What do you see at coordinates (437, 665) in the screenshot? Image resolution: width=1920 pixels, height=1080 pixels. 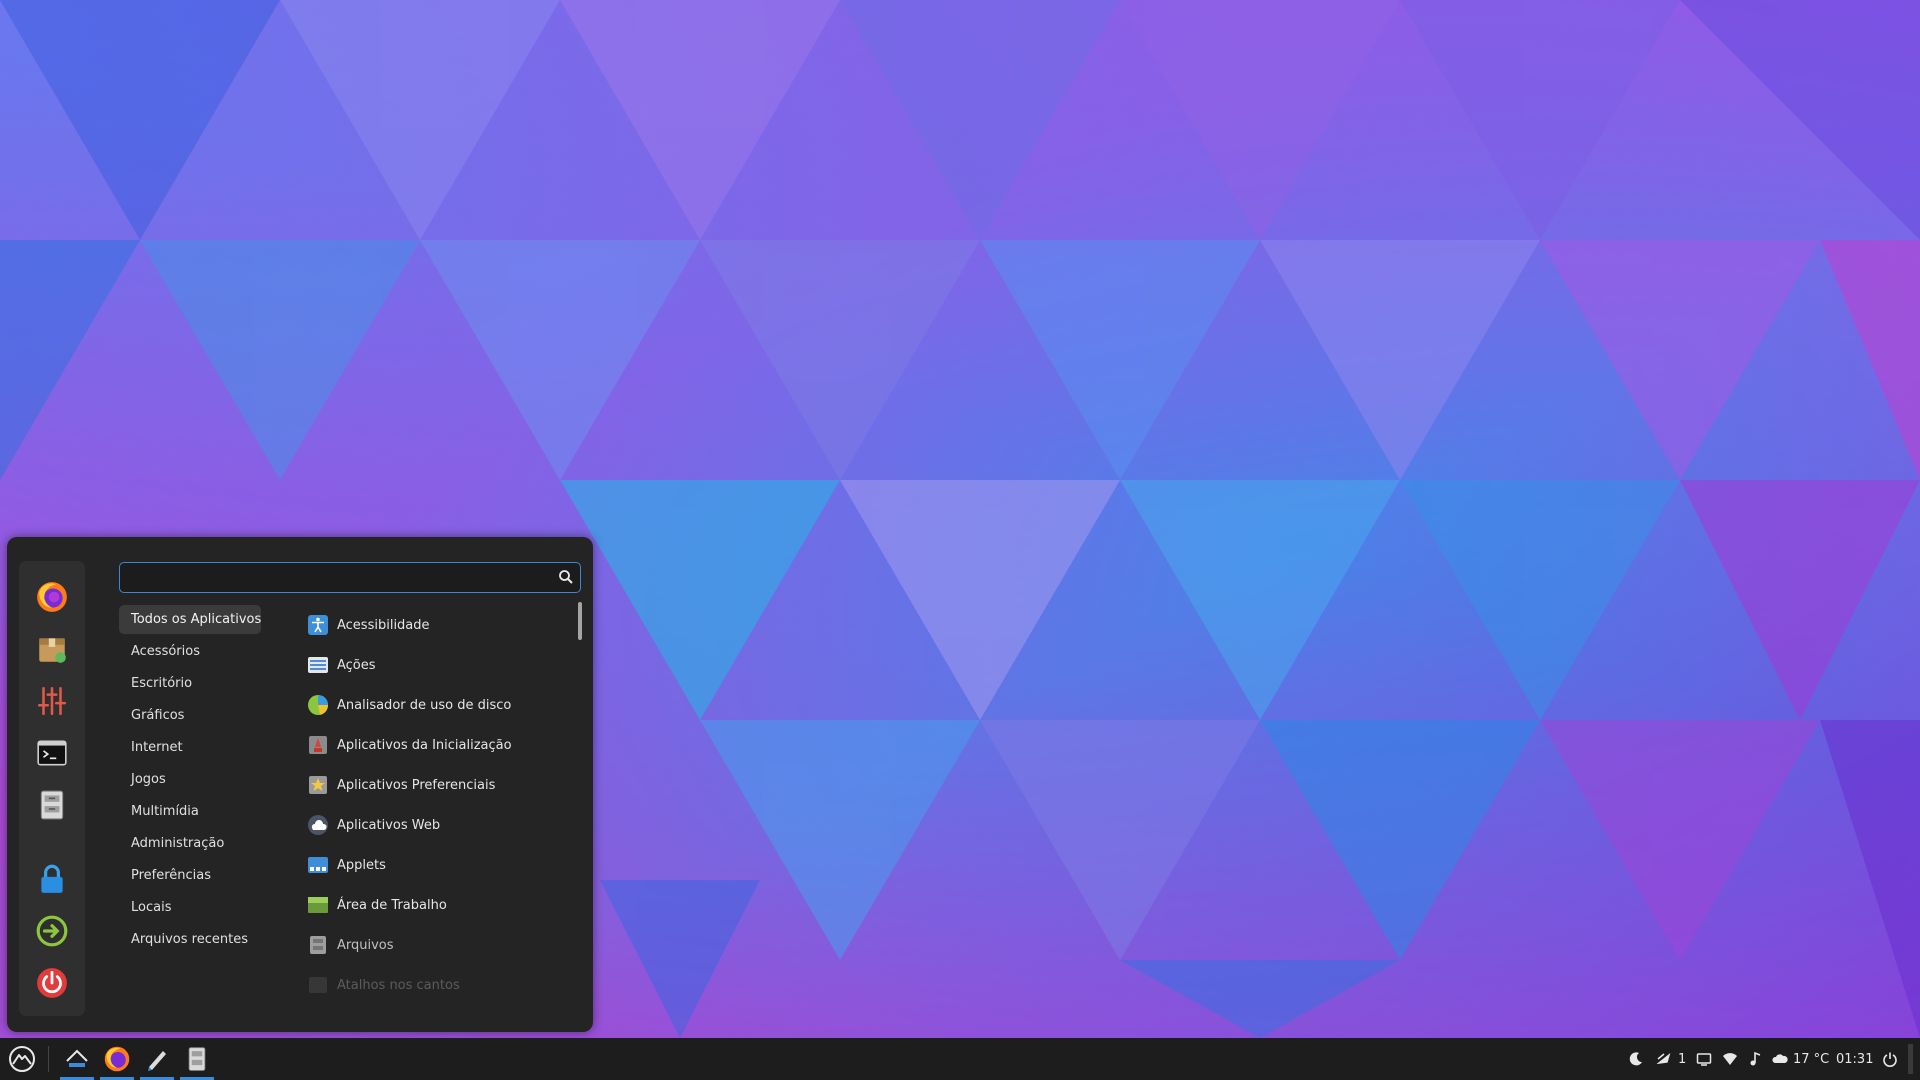 I see `app-item: Ações` at bounding box center [437, 665].